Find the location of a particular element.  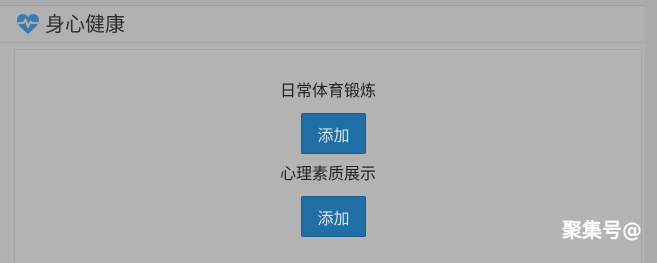

watermark: 聚集号@ is located at coordinates (602, 230).